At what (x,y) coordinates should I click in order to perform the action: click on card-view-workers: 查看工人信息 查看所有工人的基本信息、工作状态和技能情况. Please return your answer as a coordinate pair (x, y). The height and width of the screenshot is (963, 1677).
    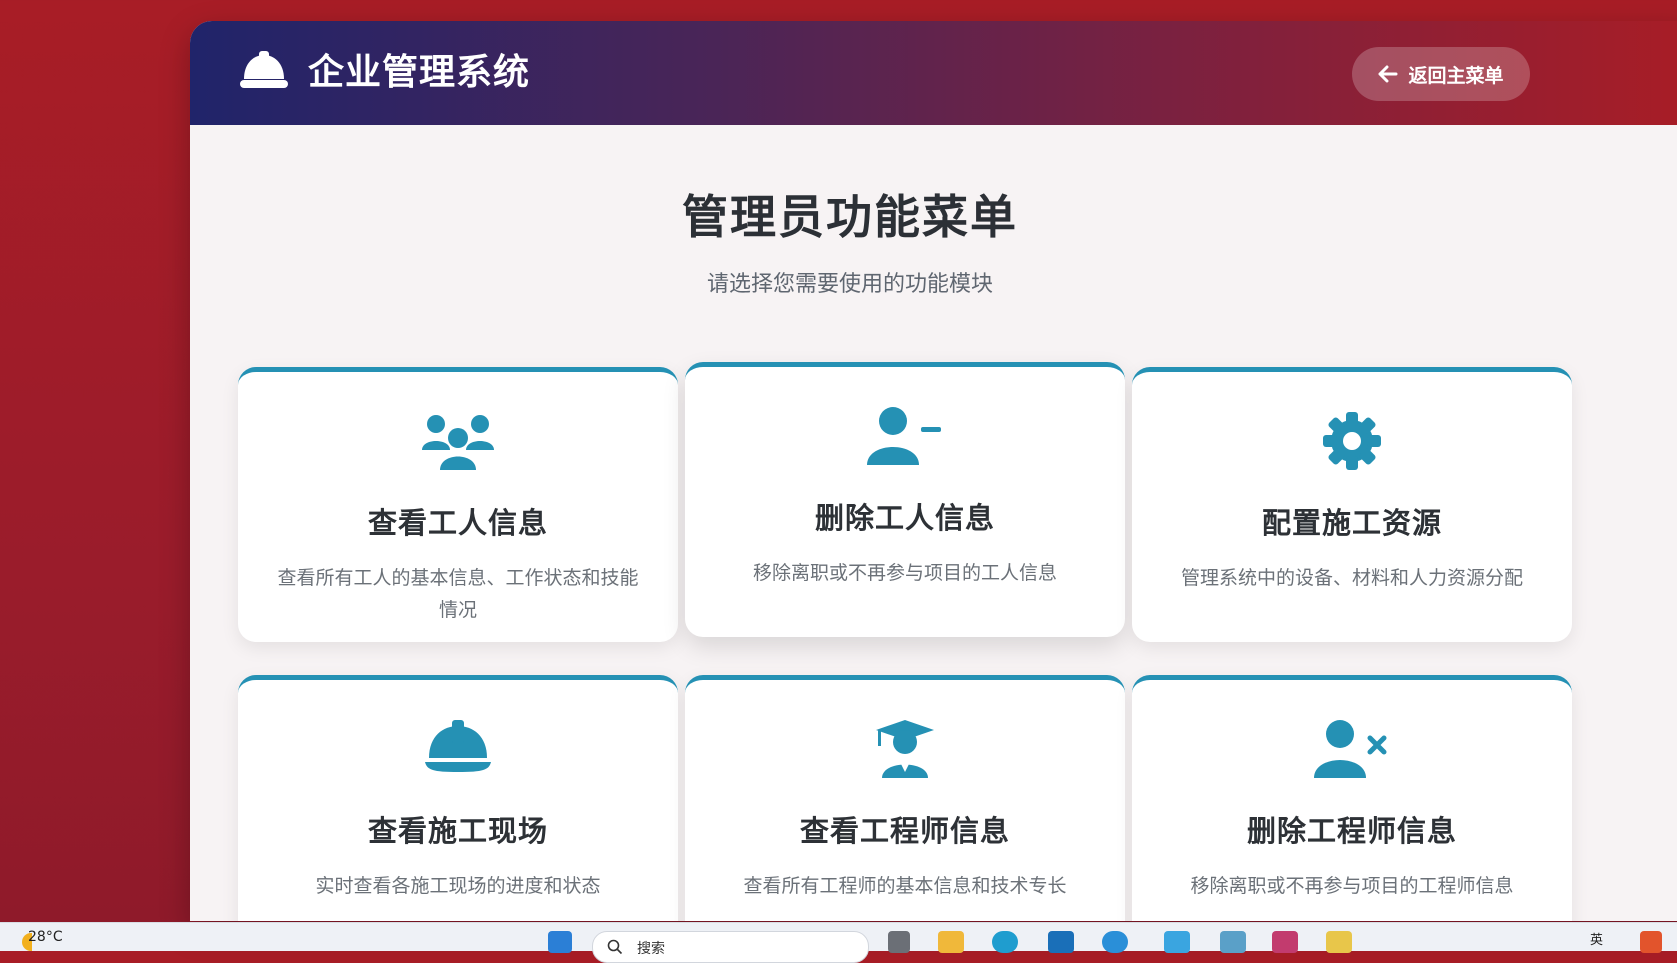
    Looking at the image, I should click on (458, 504).